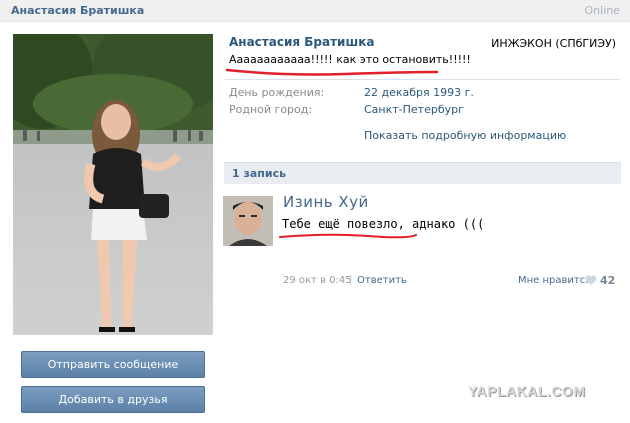 The height and width of the screenshot is (423, 630). I want to click on header-name: Анастасия Братишка, so click(77, 10).